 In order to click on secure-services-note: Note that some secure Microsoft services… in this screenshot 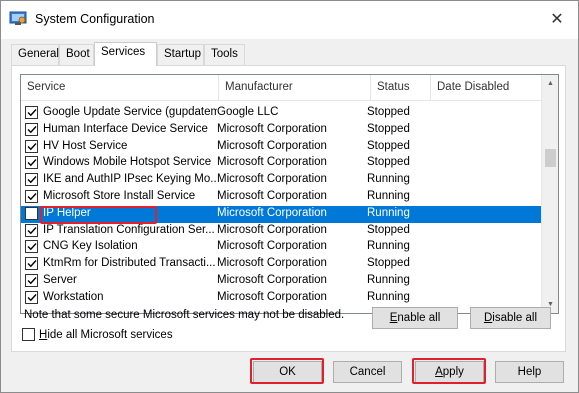, I will do `click(184, 315)`.